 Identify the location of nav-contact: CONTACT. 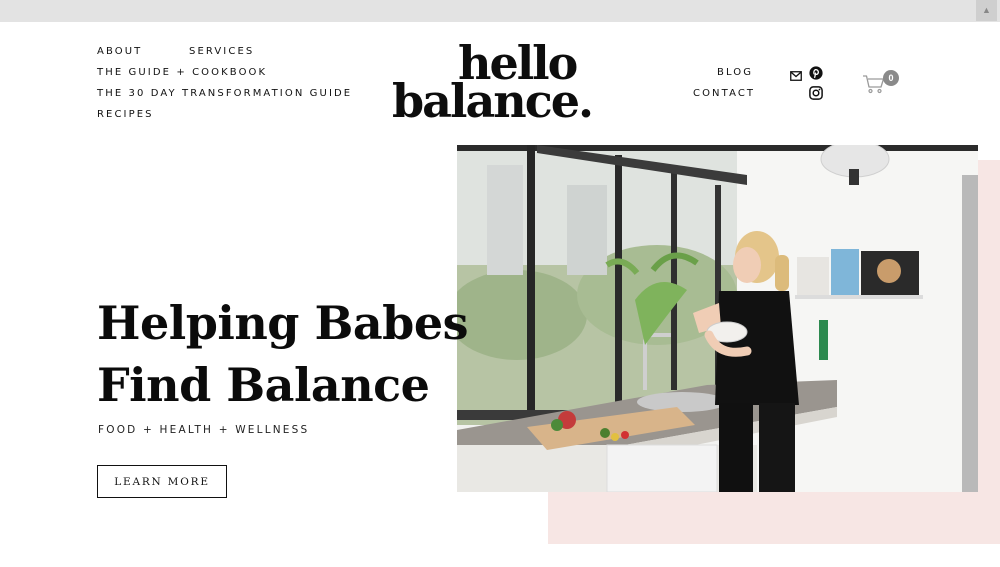
(724, 93).